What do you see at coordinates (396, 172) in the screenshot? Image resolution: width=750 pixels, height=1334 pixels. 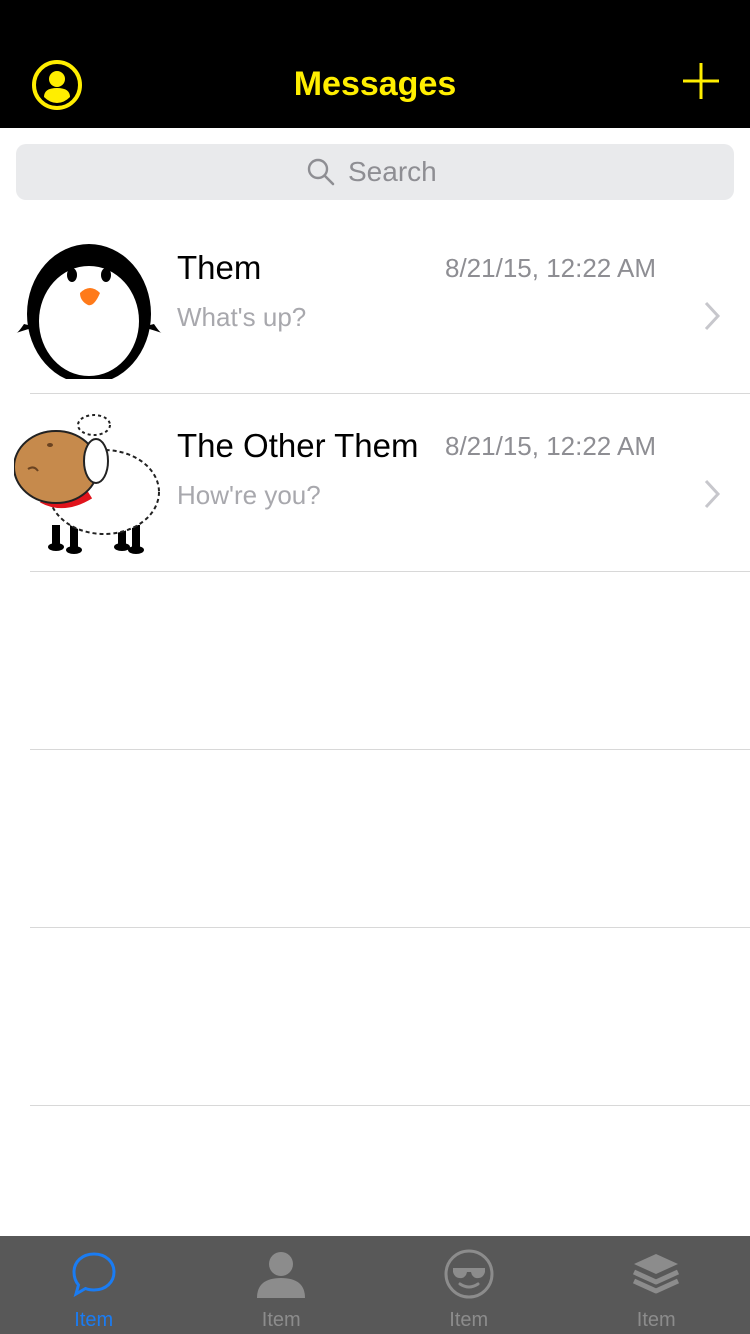 I see `search-input` at bounding box center [396, 172].